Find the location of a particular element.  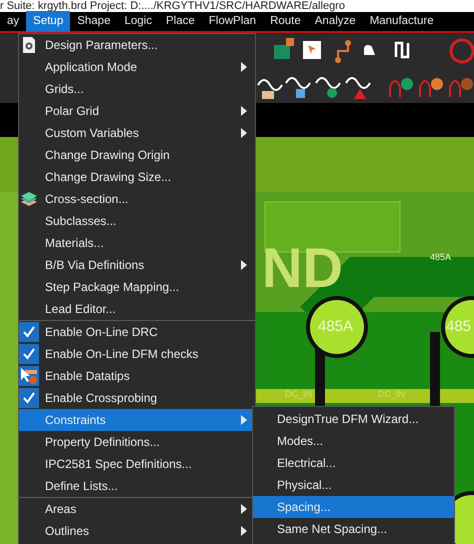

layers-icon is located at coordinates (29, 199).